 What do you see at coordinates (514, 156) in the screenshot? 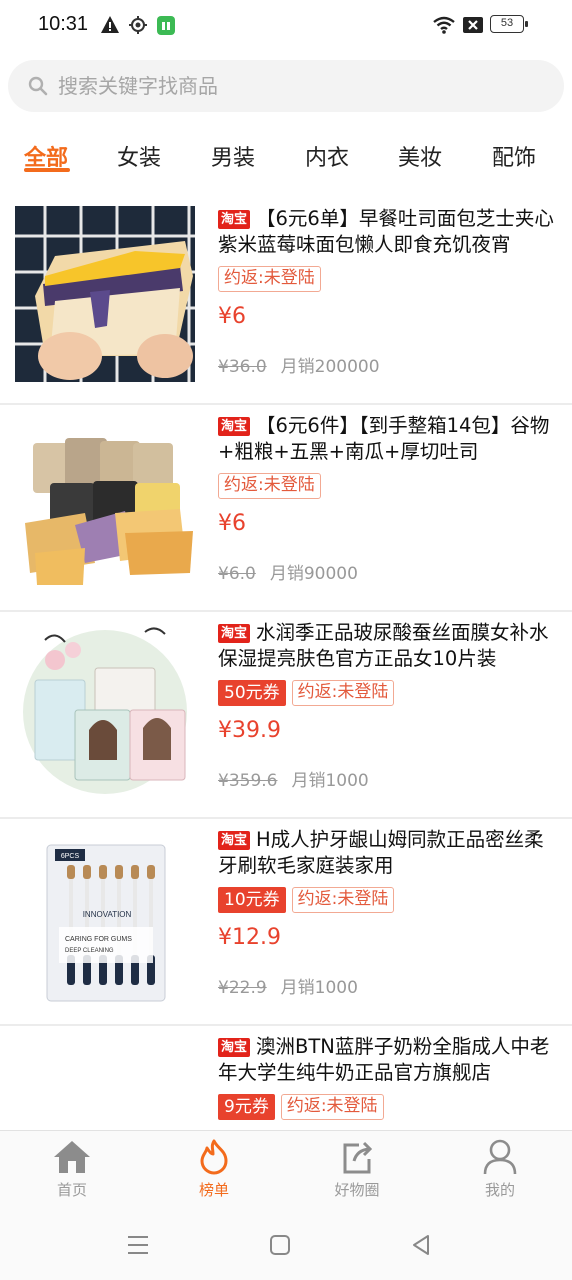
I see `tab-accessories: 配饰` at bounding box center [514, 156].